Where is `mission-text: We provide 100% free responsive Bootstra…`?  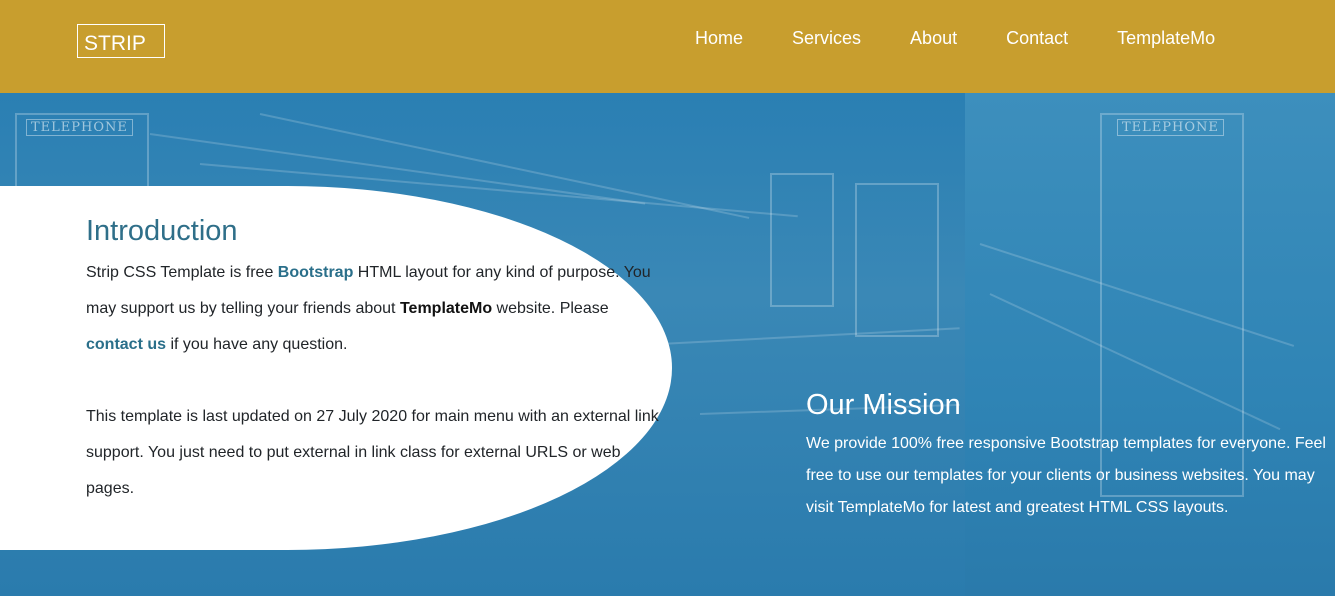
mission-text: We provide 100% free responsive Bootstra… is located at coordinates (1066, 475).